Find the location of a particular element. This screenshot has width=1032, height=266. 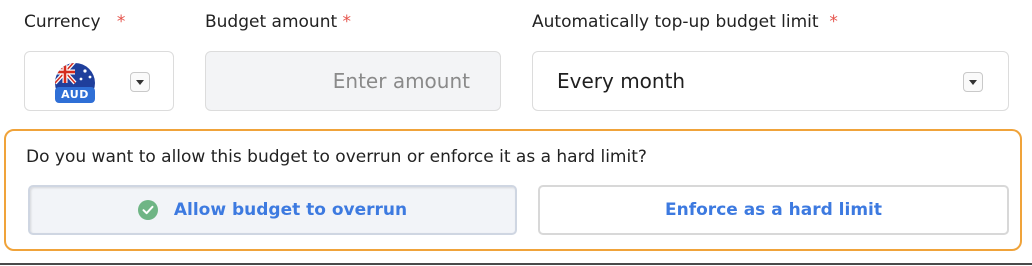

check-circle-icon is located at coordinates (147, 210).